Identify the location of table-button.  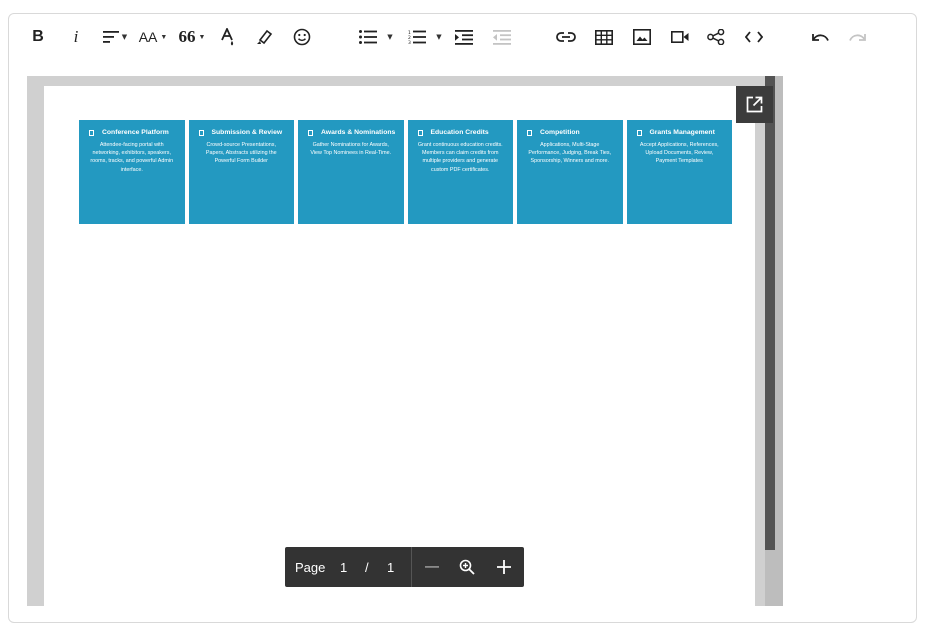
(604, 37).